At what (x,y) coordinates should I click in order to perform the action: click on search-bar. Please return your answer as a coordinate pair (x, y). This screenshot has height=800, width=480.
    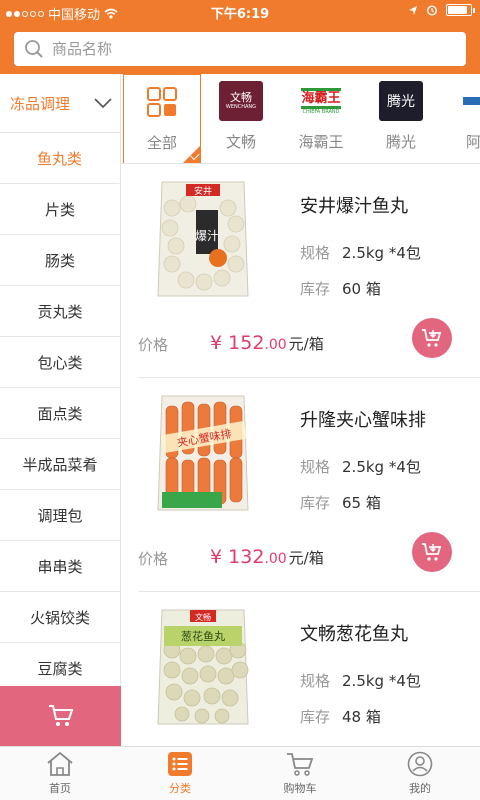
    Looking at the image, I should click on (240, 49).